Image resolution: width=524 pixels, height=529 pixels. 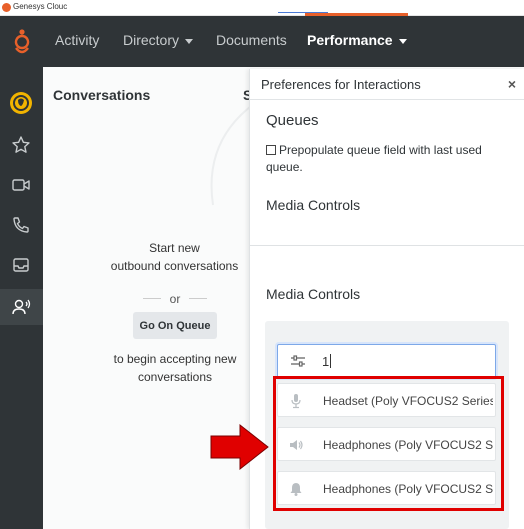 I want to click on nav-activity: Activity, so click(x=77, y=40).